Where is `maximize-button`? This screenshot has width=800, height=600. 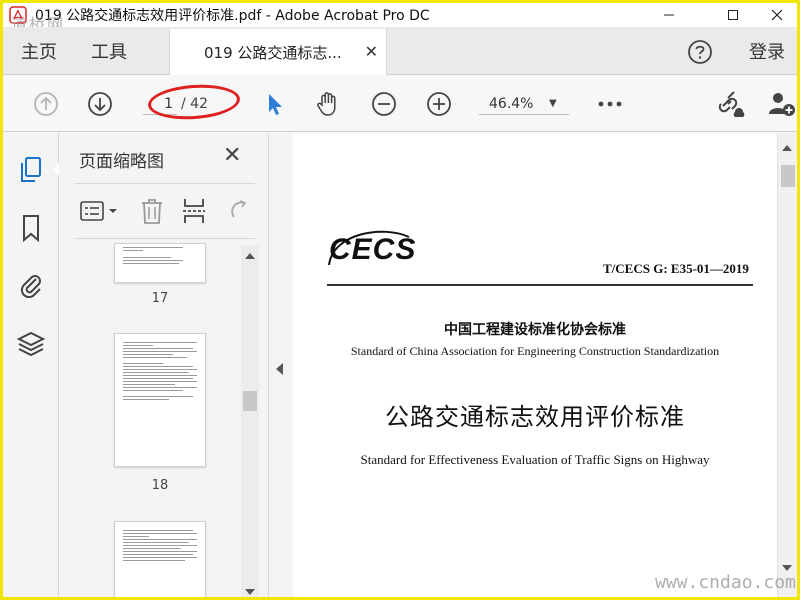
maximize-button is located at coordinates (733, 15).